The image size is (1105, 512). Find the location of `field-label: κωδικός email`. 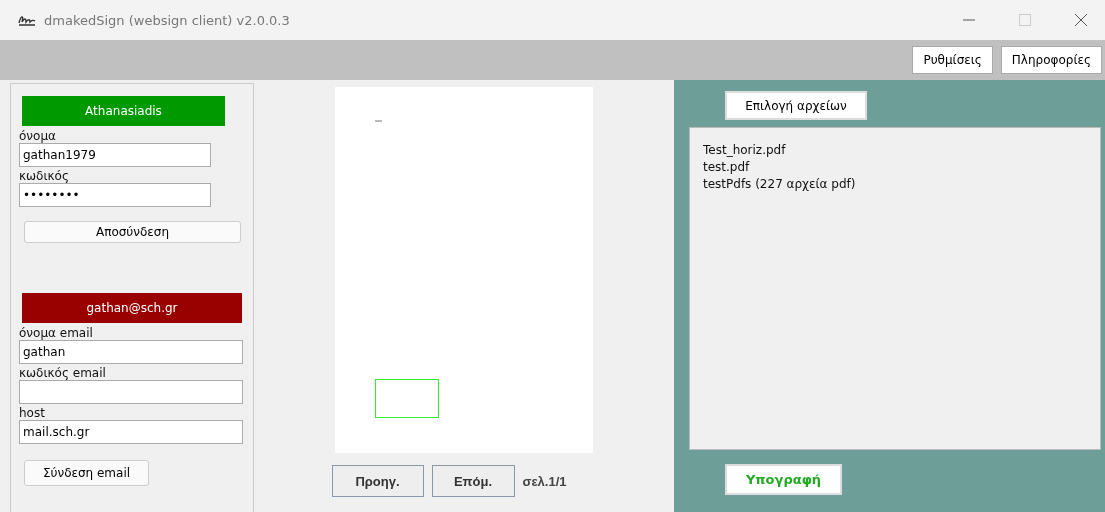

field-label: κωδικός email is located at coordinates (62, 373).